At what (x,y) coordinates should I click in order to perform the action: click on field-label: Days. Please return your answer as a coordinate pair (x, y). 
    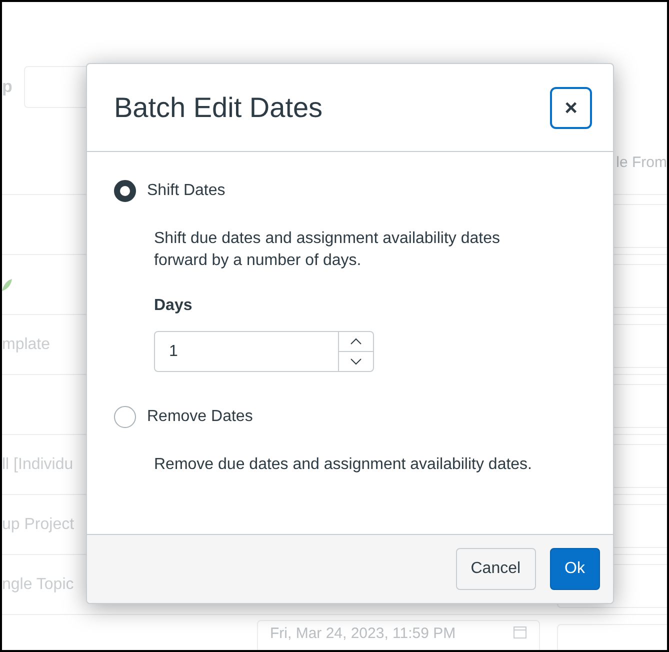
    Looking at the image, I should click on (174, 306).